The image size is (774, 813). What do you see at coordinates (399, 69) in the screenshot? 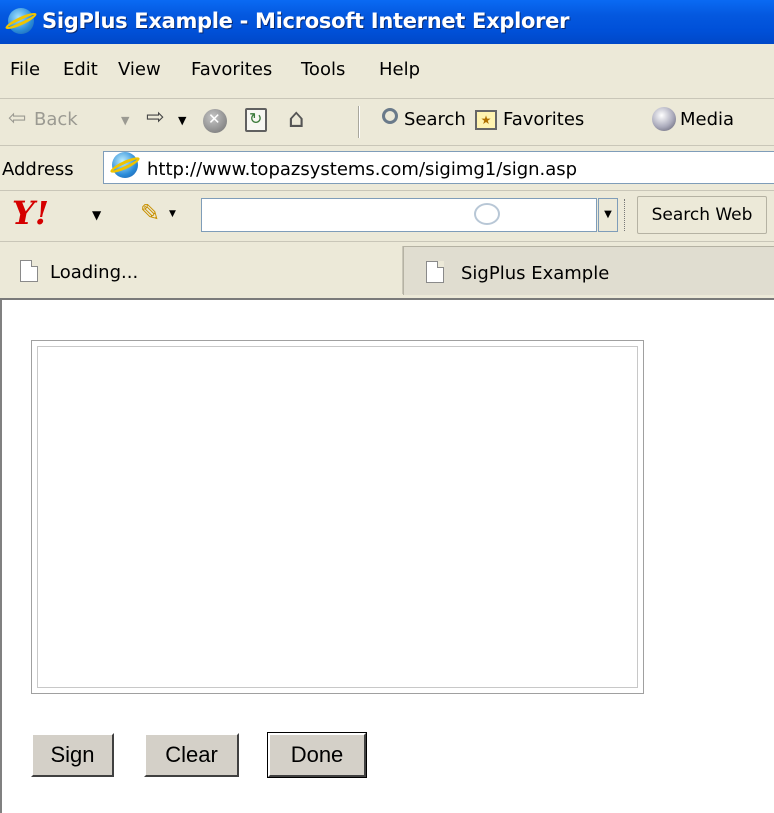
I see `menu-help: Help` at bounding box center [399, 69].